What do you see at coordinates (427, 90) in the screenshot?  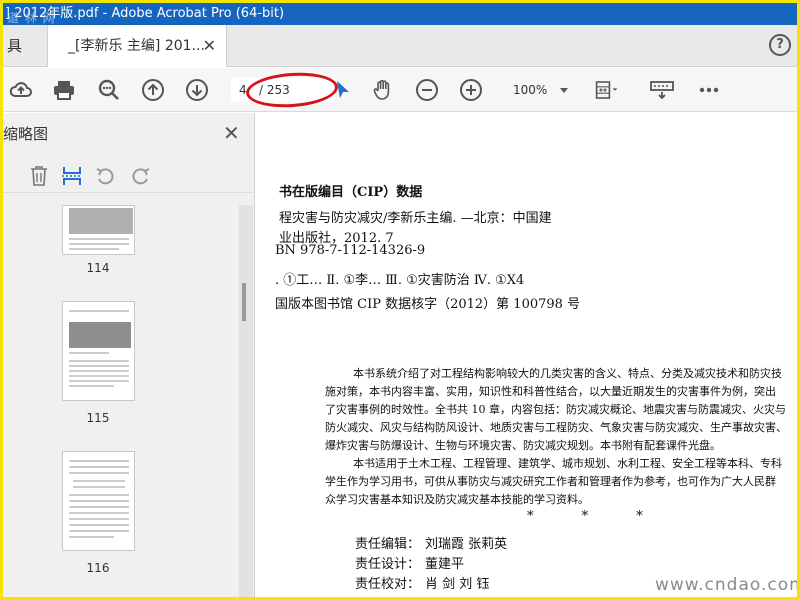 I see `zoom-out-icon` at bounding box center [427, 90].